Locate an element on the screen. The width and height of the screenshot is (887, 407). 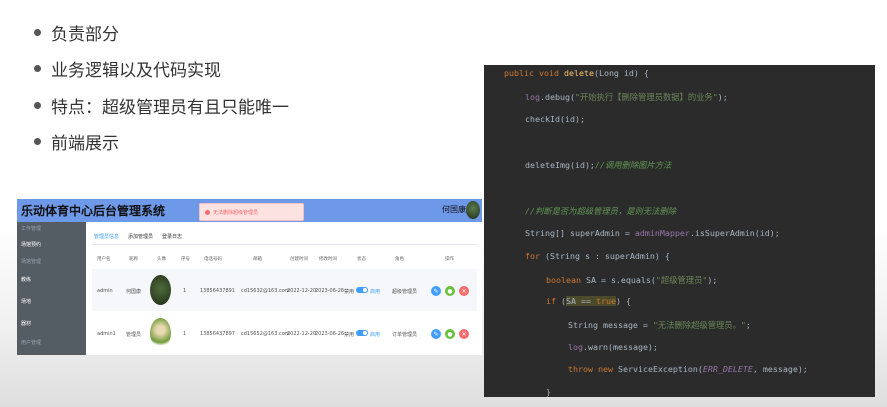
sidebar-item-field: 场地 is located at coordinates (26, 301).